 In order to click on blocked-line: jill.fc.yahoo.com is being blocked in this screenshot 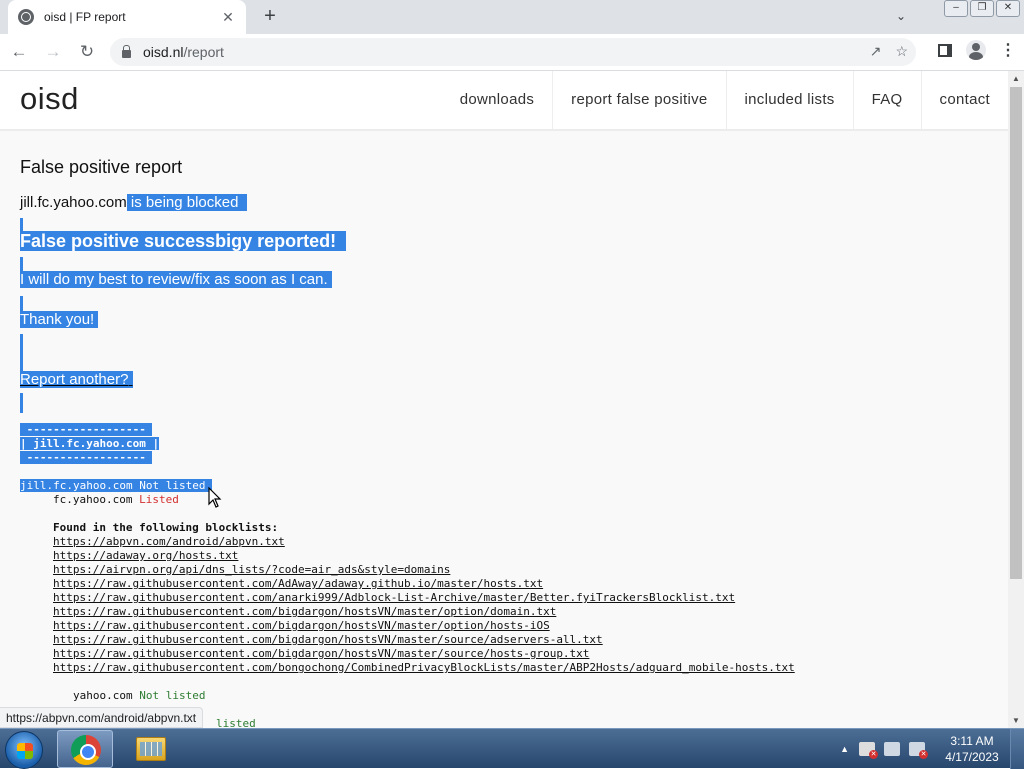, I will do `click(133, 202)`.